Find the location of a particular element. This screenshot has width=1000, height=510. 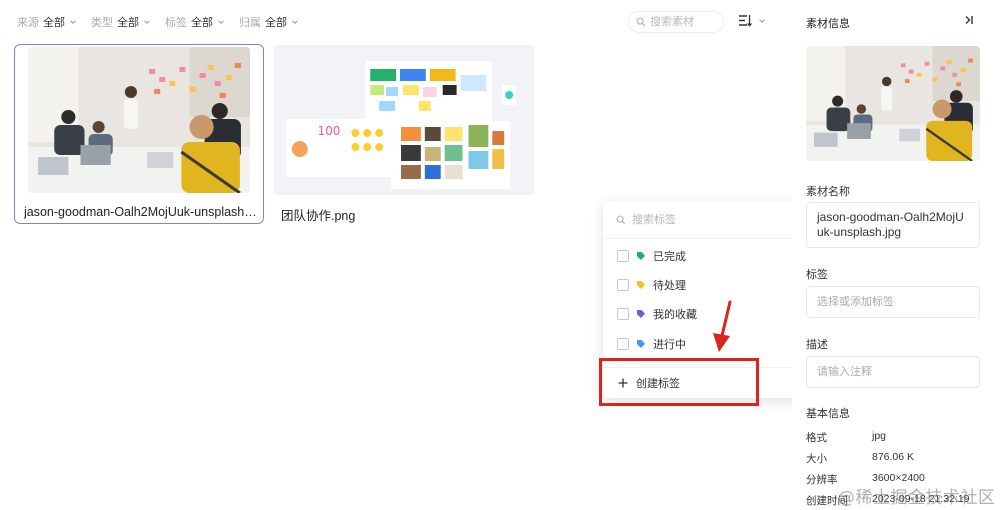

asset-name-value: jason-goodman-Oalh2MojUuk-unsplash.jpg is located at coordinates (890, 224).